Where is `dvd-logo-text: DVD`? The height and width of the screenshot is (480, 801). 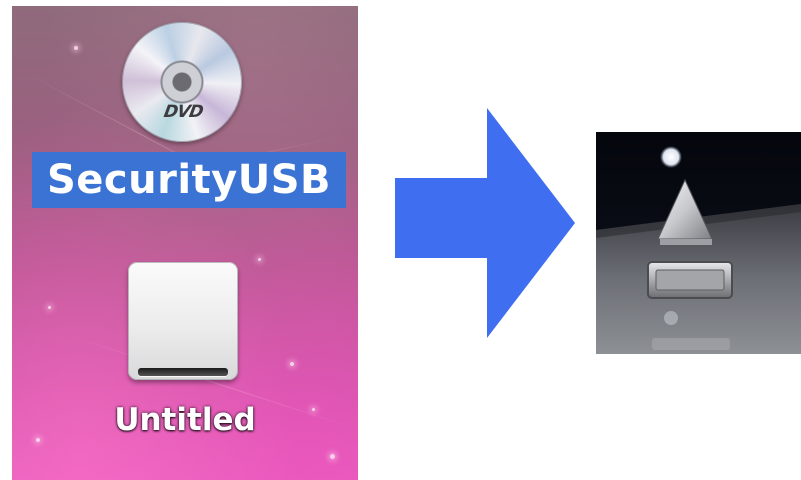 dvd-logo-text: DVD is located at coordinates (183, 112).